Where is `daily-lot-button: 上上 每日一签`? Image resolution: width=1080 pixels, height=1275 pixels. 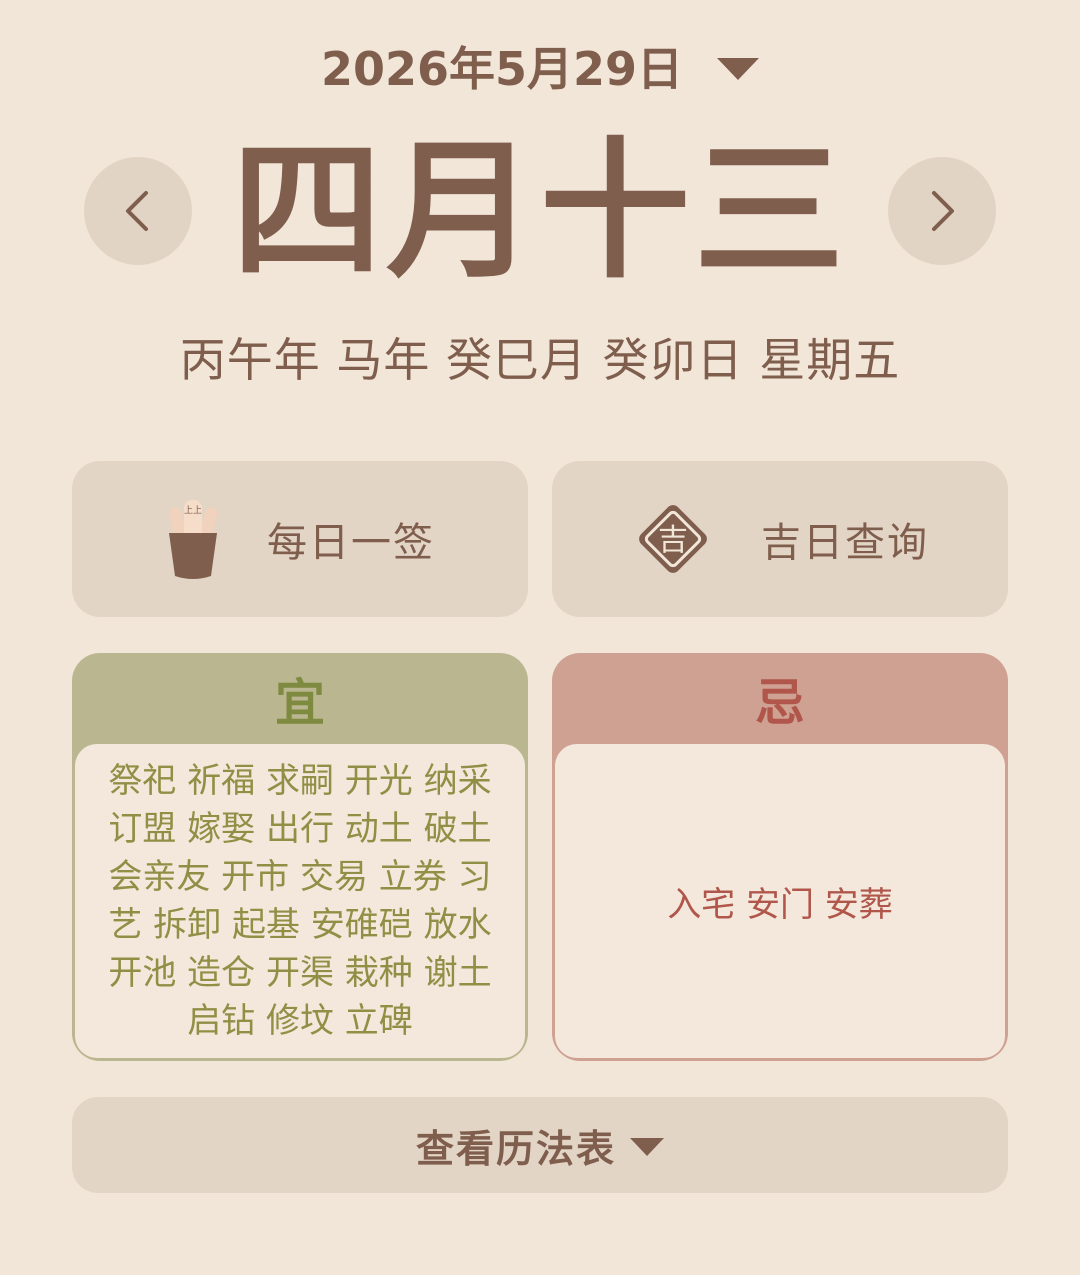 daily-lot-button: 上上 每日一签 is located at coordinates (300, 539).